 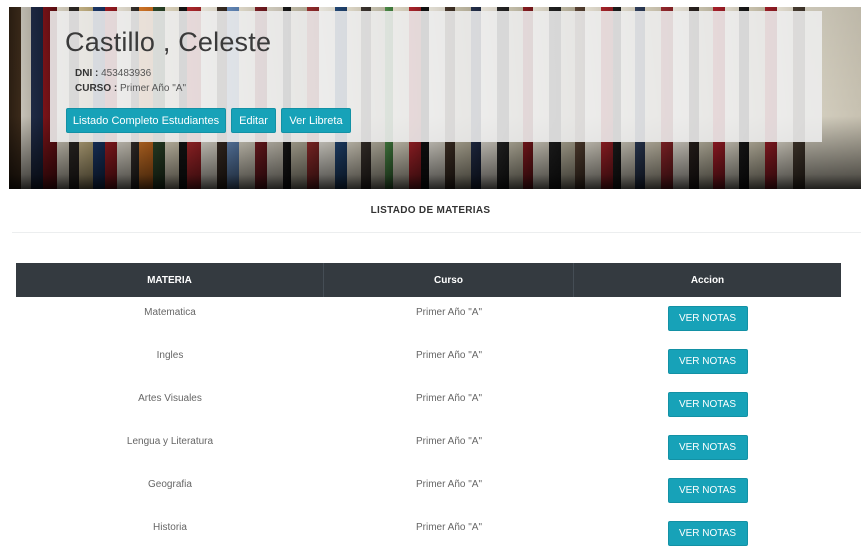 I want to click on table-row: Historia Primer Año "A" VER NOTAS, so click(x=428, y=533).